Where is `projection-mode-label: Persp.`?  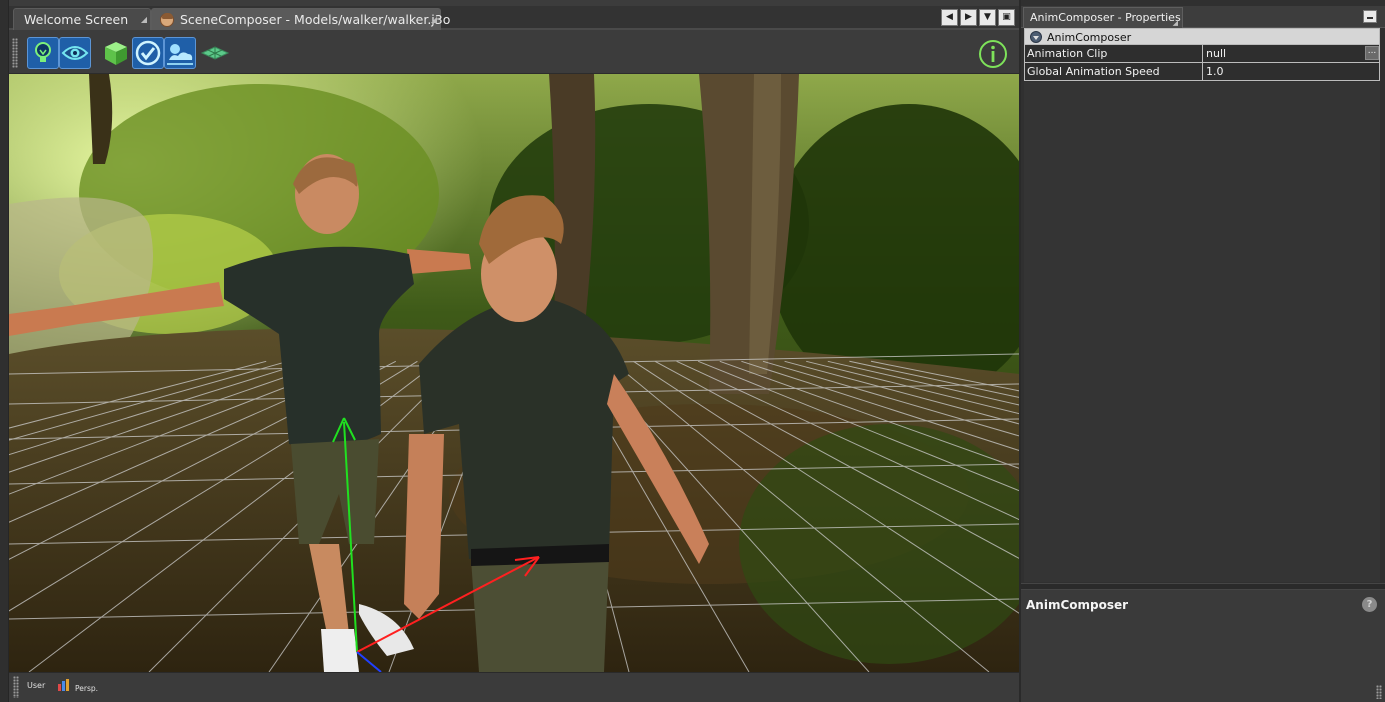 projection-mode-label: Persp. is located at coordinates (86, 688).